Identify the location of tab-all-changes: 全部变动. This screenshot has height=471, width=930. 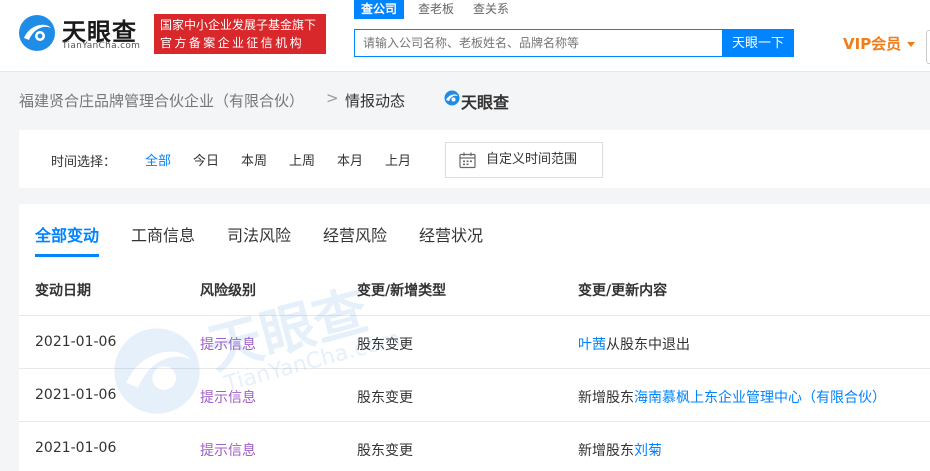
(67, 234).